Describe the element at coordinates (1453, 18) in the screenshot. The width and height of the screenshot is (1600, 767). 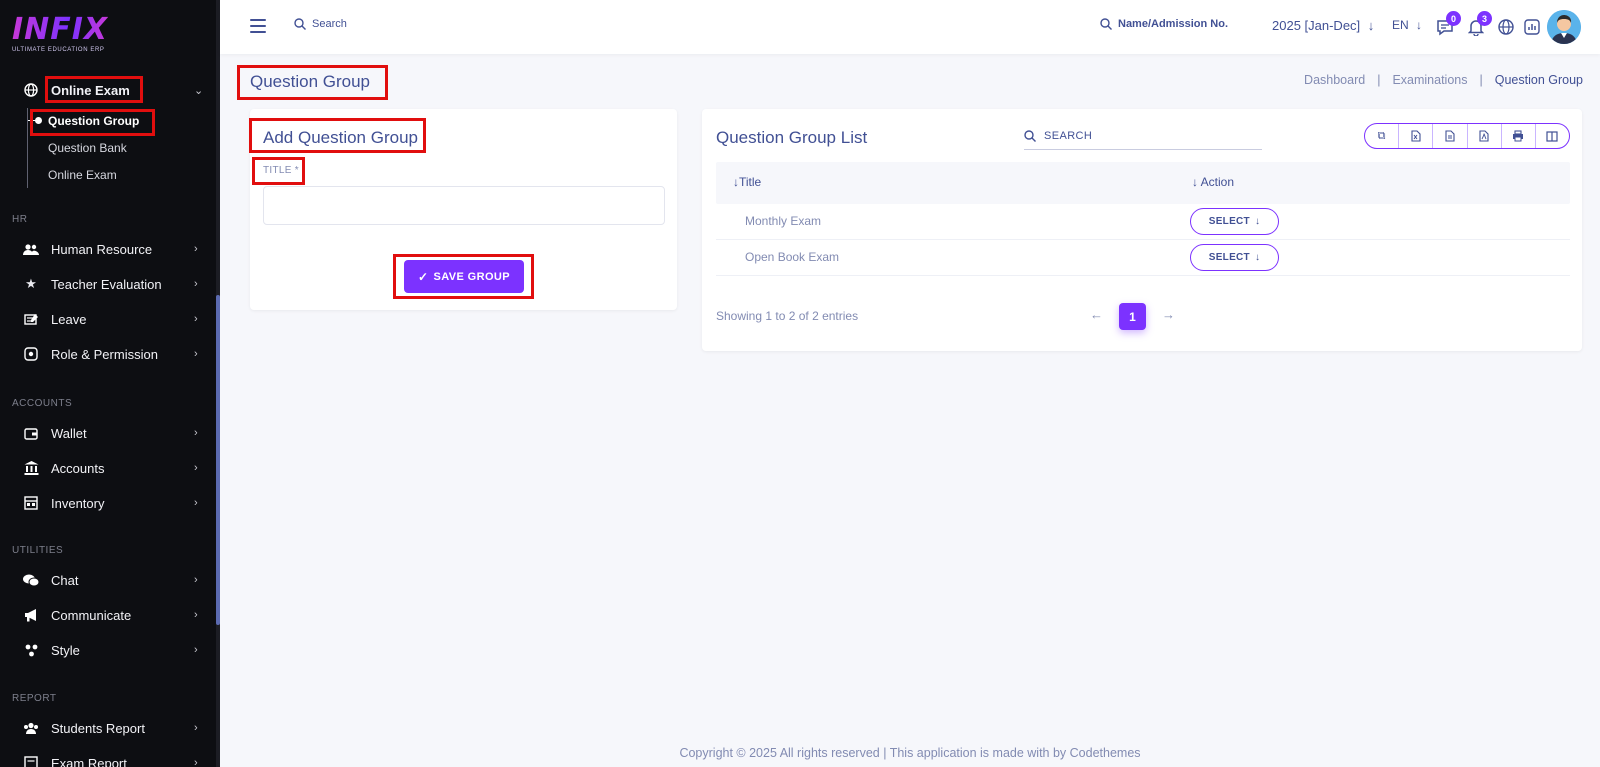
I see `messages-badge: 0` at that location.